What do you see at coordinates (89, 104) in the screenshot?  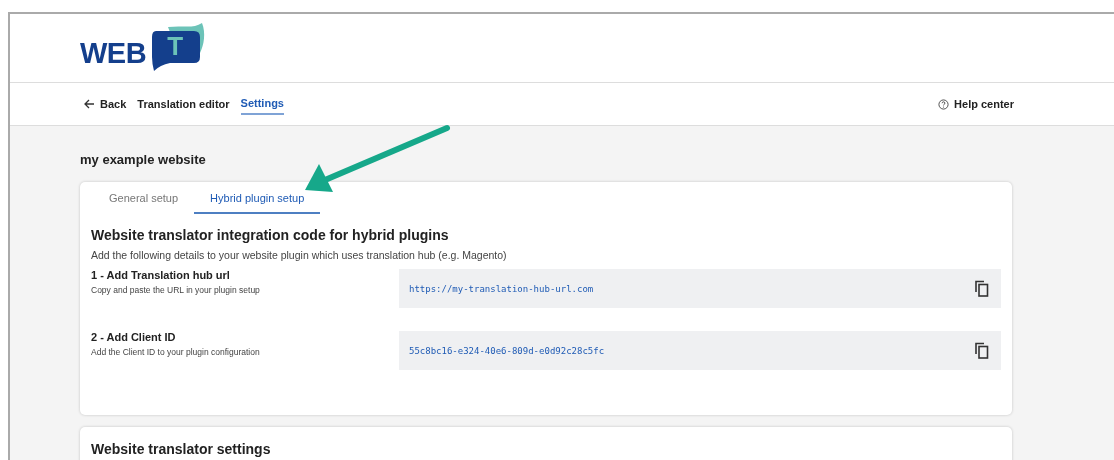 I see `back-arrow-icon` at bounding box center [89, 104].